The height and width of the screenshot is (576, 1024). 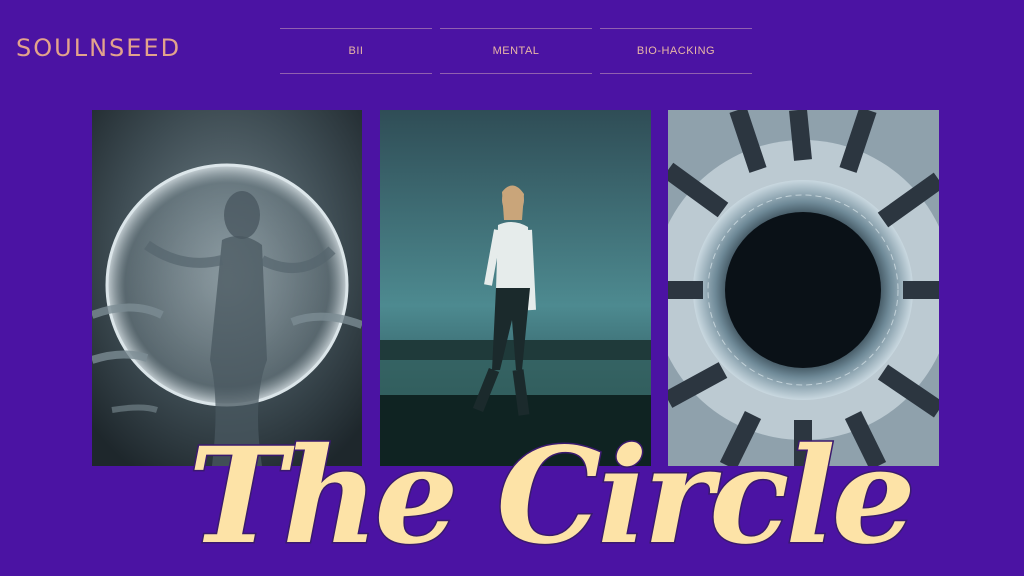 I want to click on brand-logo: SOULNSEED, so click(x=98, y=48).